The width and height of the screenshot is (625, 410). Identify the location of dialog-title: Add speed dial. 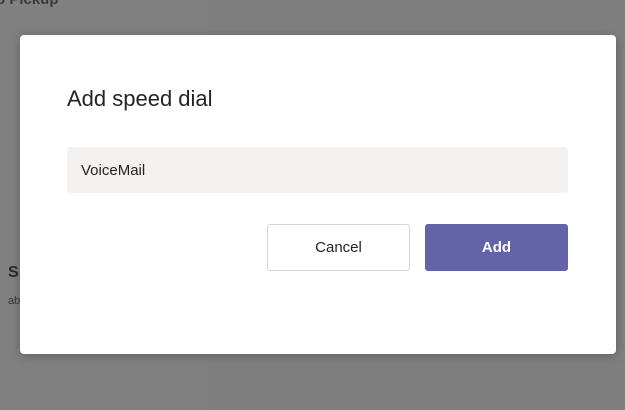
(140, 98).